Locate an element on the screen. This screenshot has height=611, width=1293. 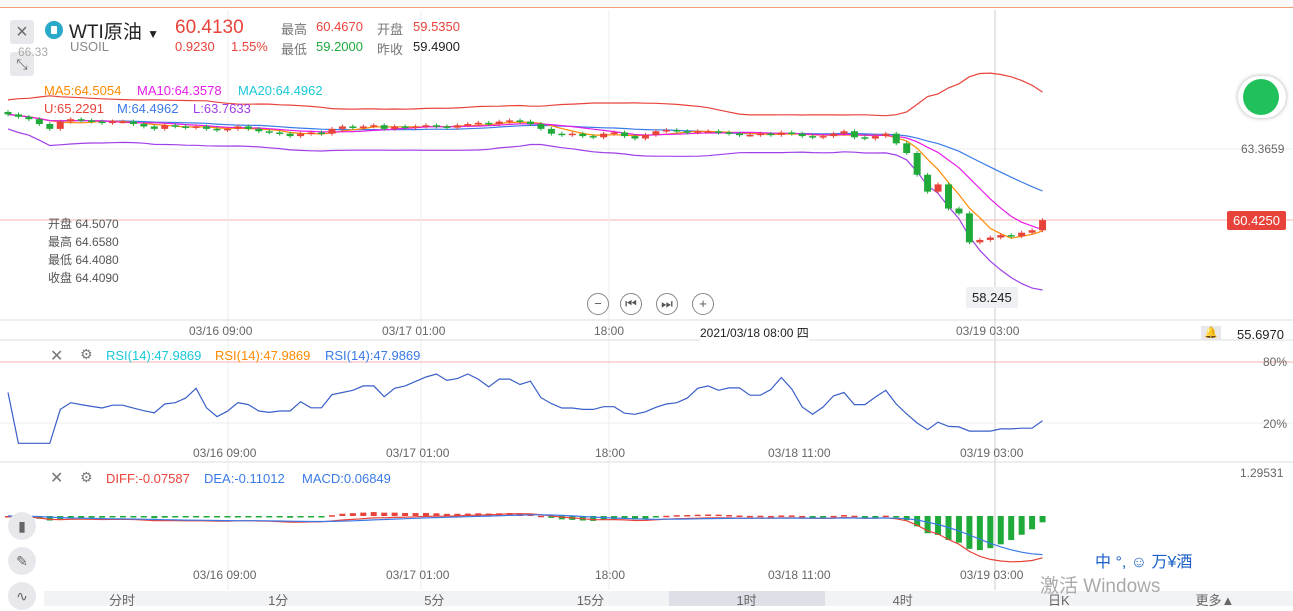
wifi-icon is located at coordinates (1262, 97).